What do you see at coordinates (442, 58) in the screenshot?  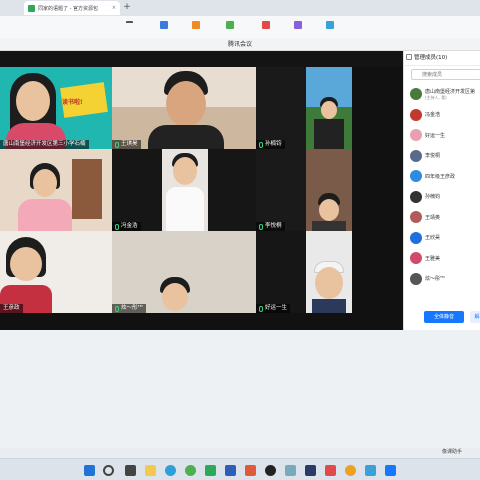 I see `panel-title: 管理成员(10)` at bounding box center [442, 58].